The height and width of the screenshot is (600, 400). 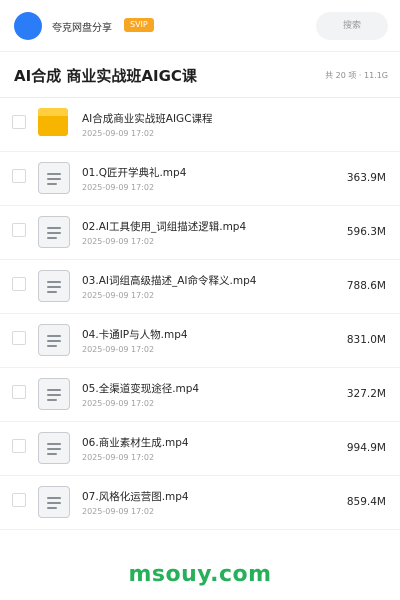 What do you see at coordinates (200, 503) in the screenshot?
I see `list-item: 07.风格化运营图.mp4 2025-09-09 17:02 859.4M` at bounding box center [200, 503].